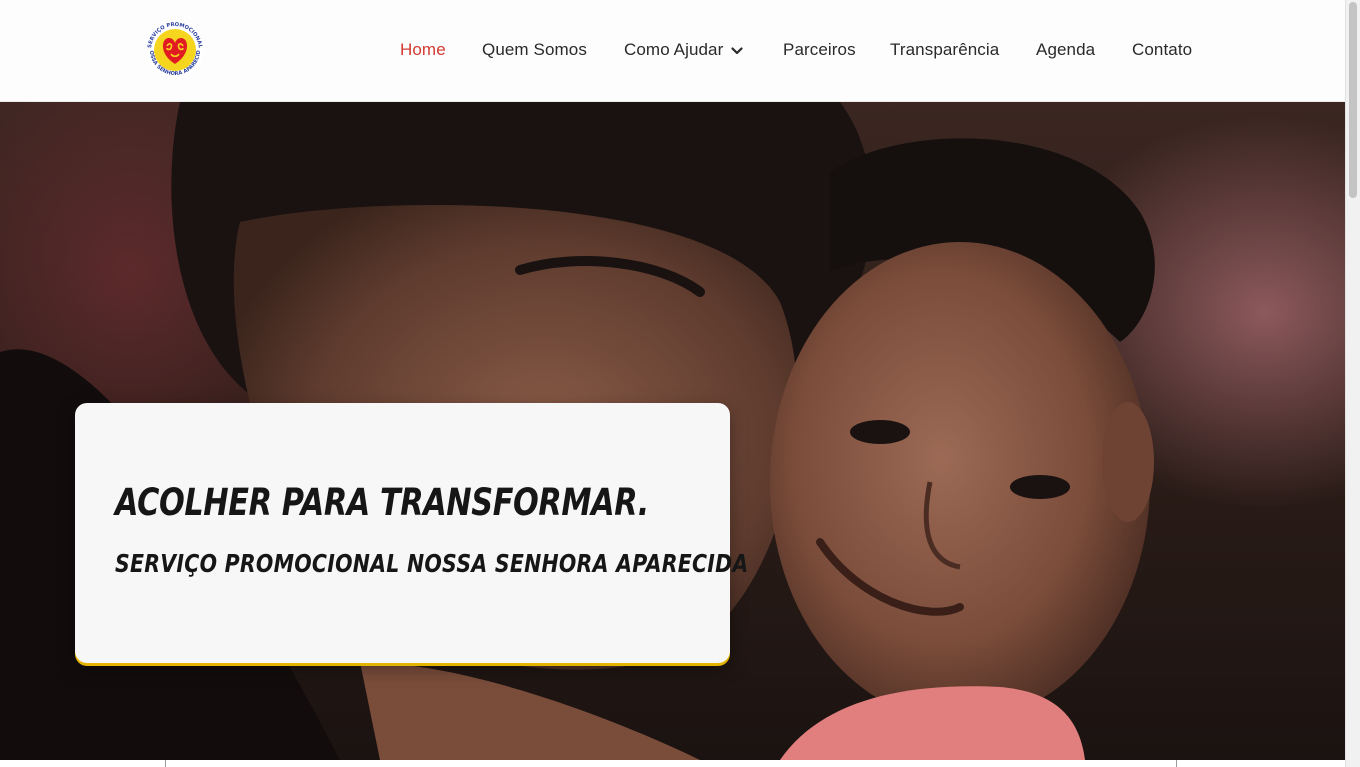 This screenshot has width=1360, height=767. What do you see at coordinates (944, 50) in the screenshot?
I see `nav-transparencia: Transparência` at bounding box center [944, 50].